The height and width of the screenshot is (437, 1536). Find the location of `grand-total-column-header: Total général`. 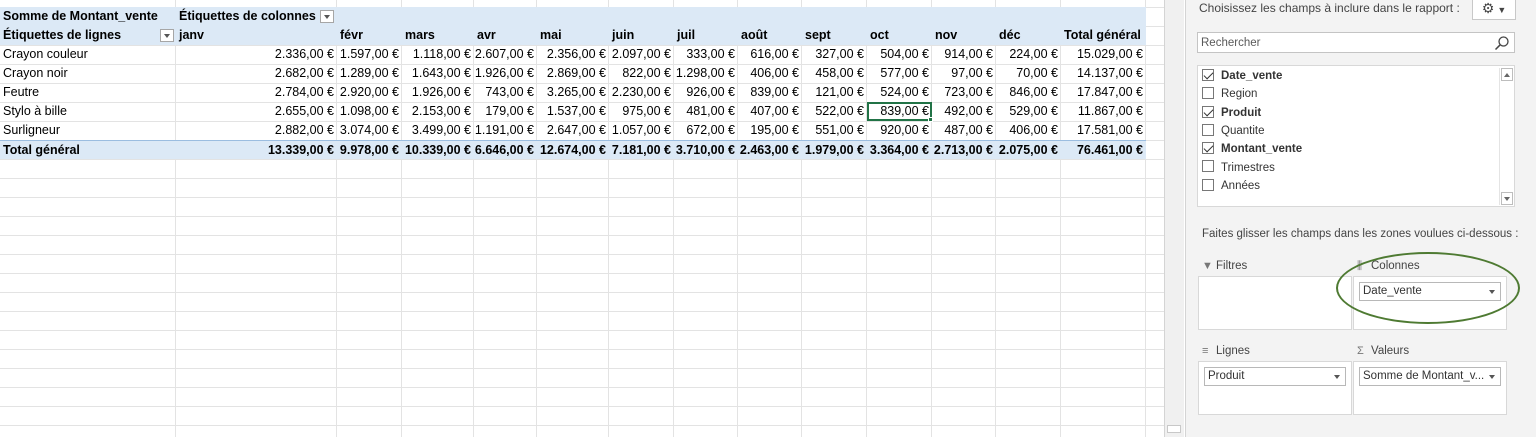

grand-total-column-header: Total général is located at coordinates (1103, 35).